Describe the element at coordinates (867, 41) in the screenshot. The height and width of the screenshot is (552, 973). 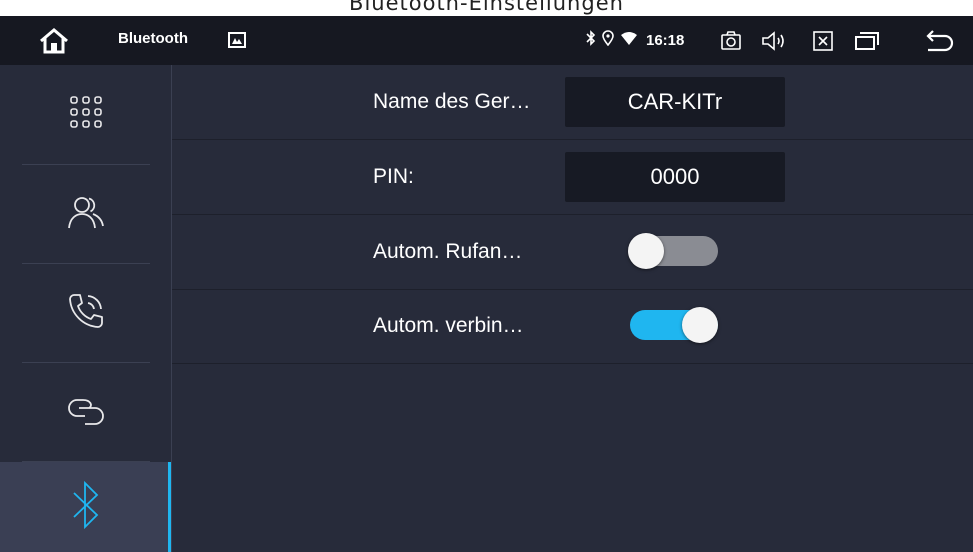
I see `recent-apps-icon` at that location.